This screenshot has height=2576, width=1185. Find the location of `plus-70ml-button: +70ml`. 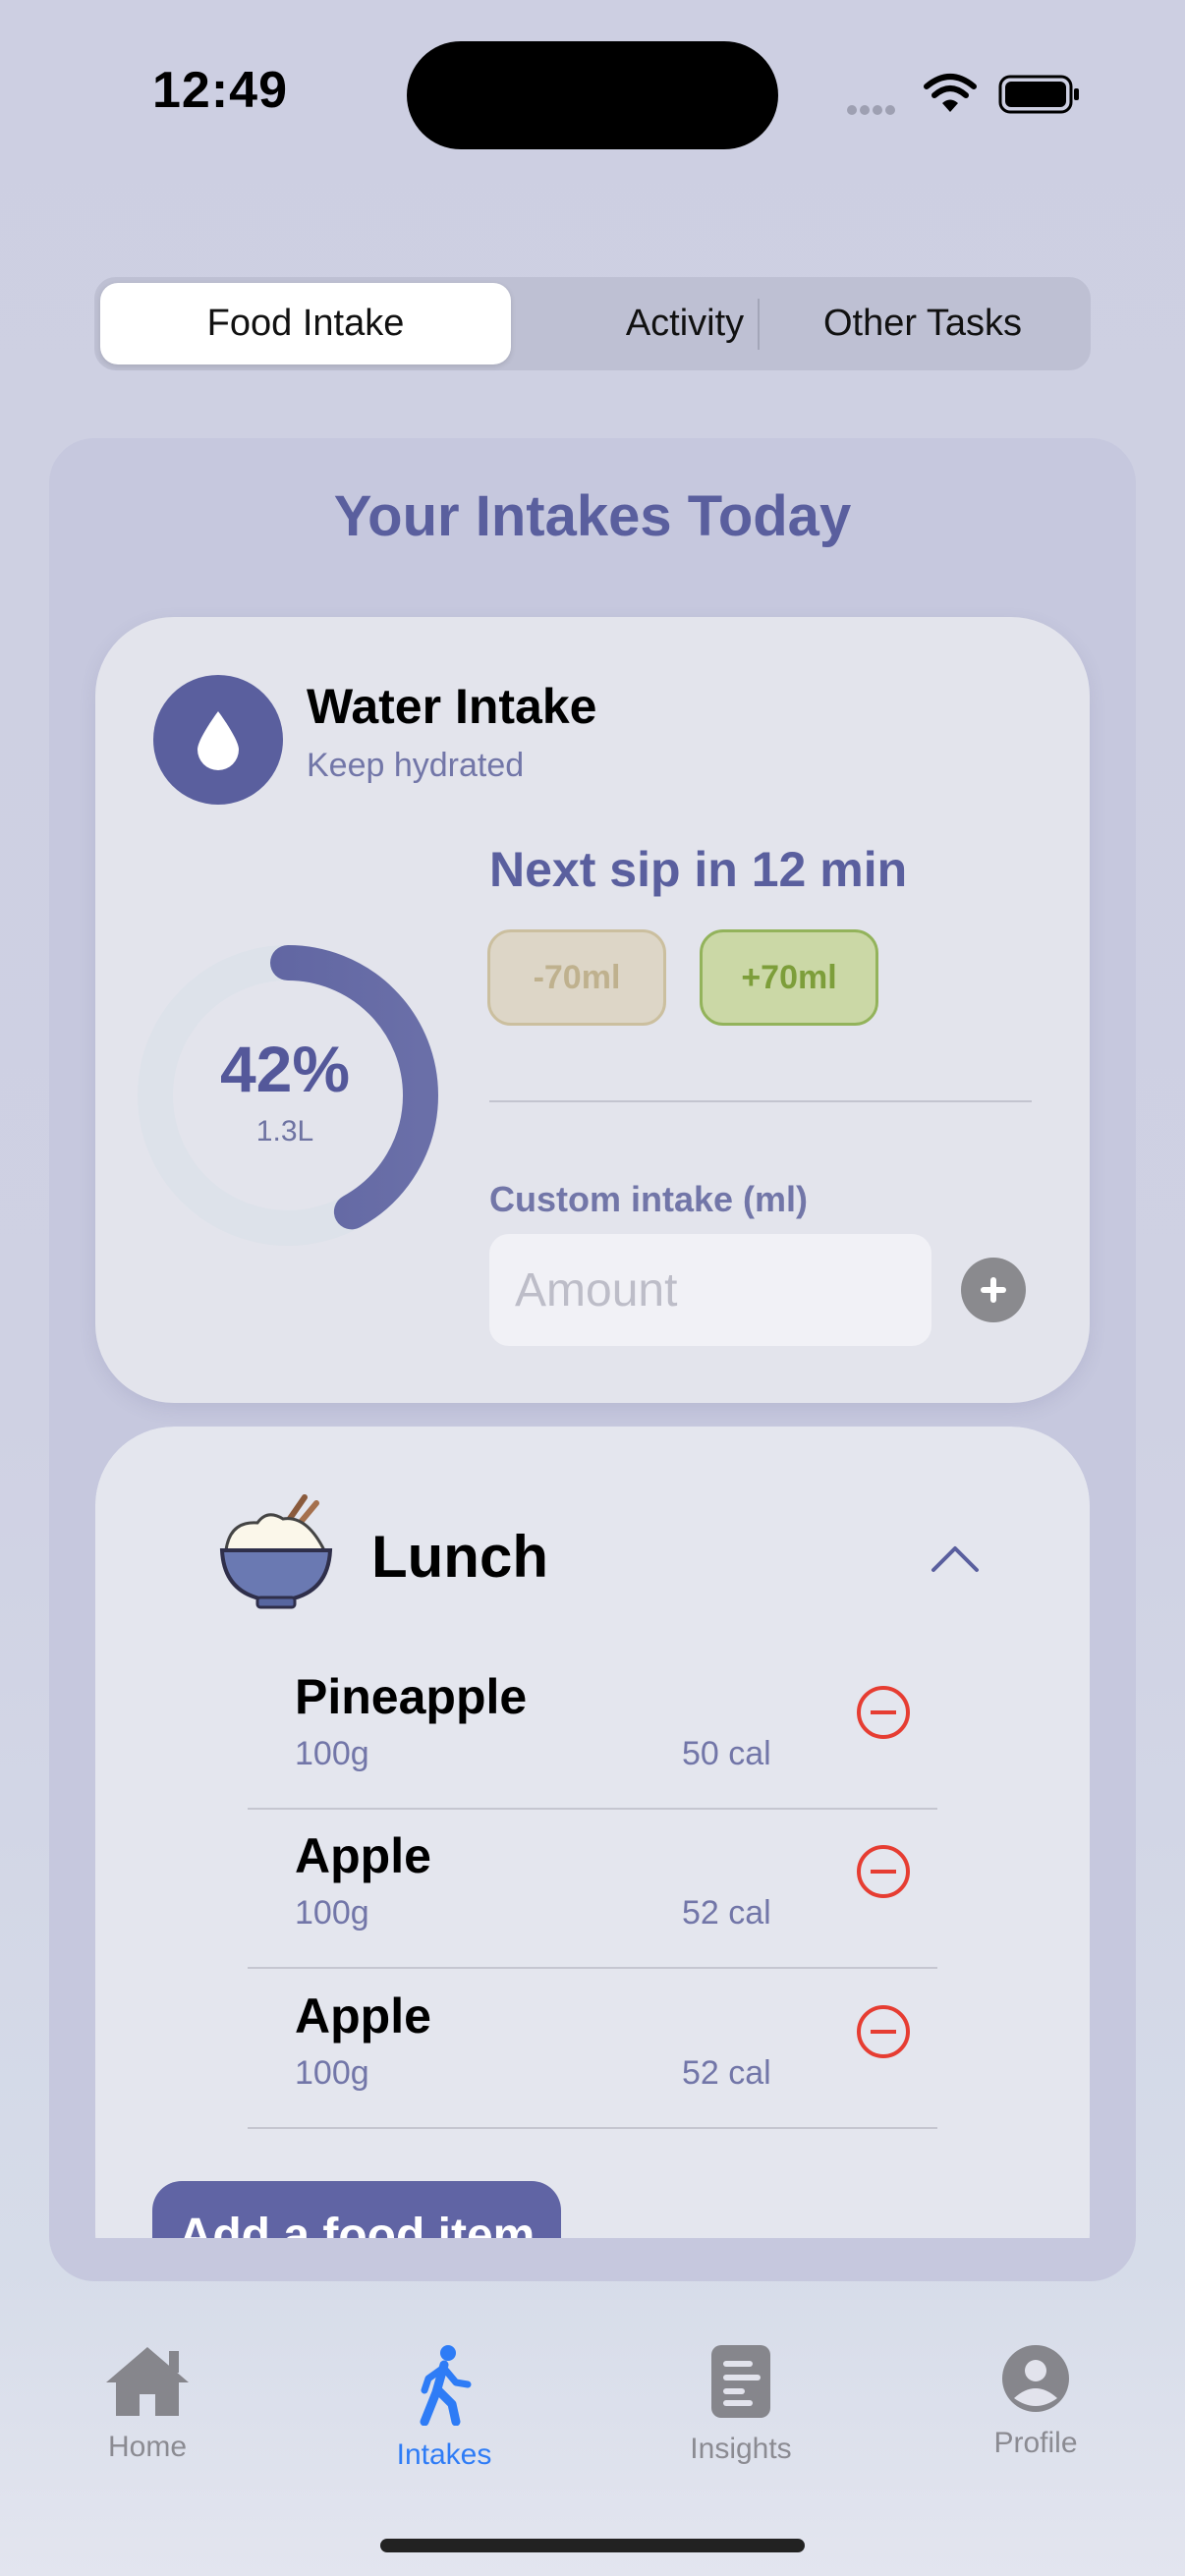

plus-70ml-button: +70ml is located at coordinates (789, 977).